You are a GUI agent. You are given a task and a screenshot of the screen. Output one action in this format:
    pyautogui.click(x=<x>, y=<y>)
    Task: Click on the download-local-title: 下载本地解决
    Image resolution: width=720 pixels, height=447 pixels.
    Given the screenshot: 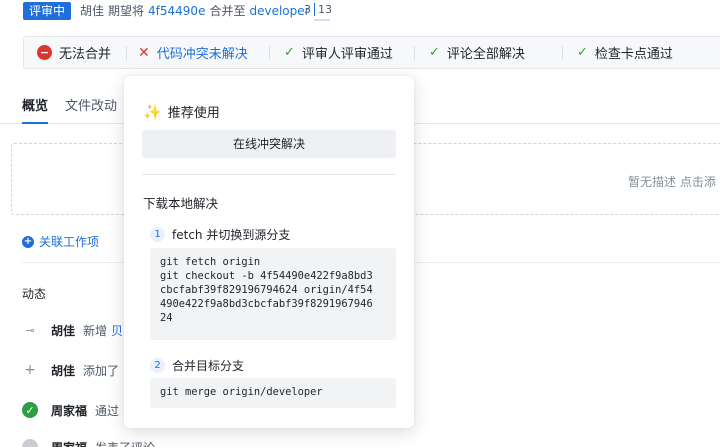 What is the action you would take?
    pyautogui.click(x=181, y=203)
    